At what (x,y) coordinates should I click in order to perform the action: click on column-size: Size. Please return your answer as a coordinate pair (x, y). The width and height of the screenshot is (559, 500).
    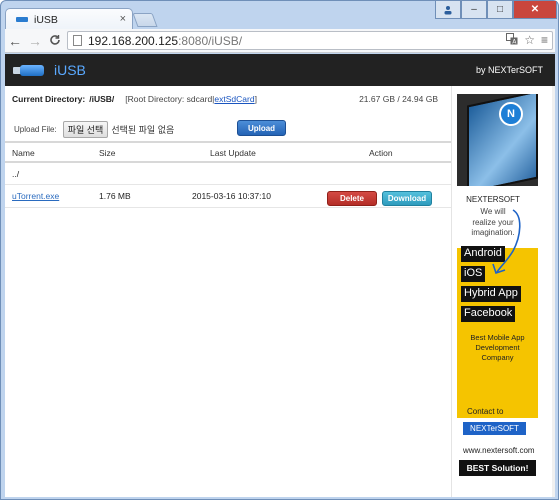
    Looking at the image, I should click on (107, 153).